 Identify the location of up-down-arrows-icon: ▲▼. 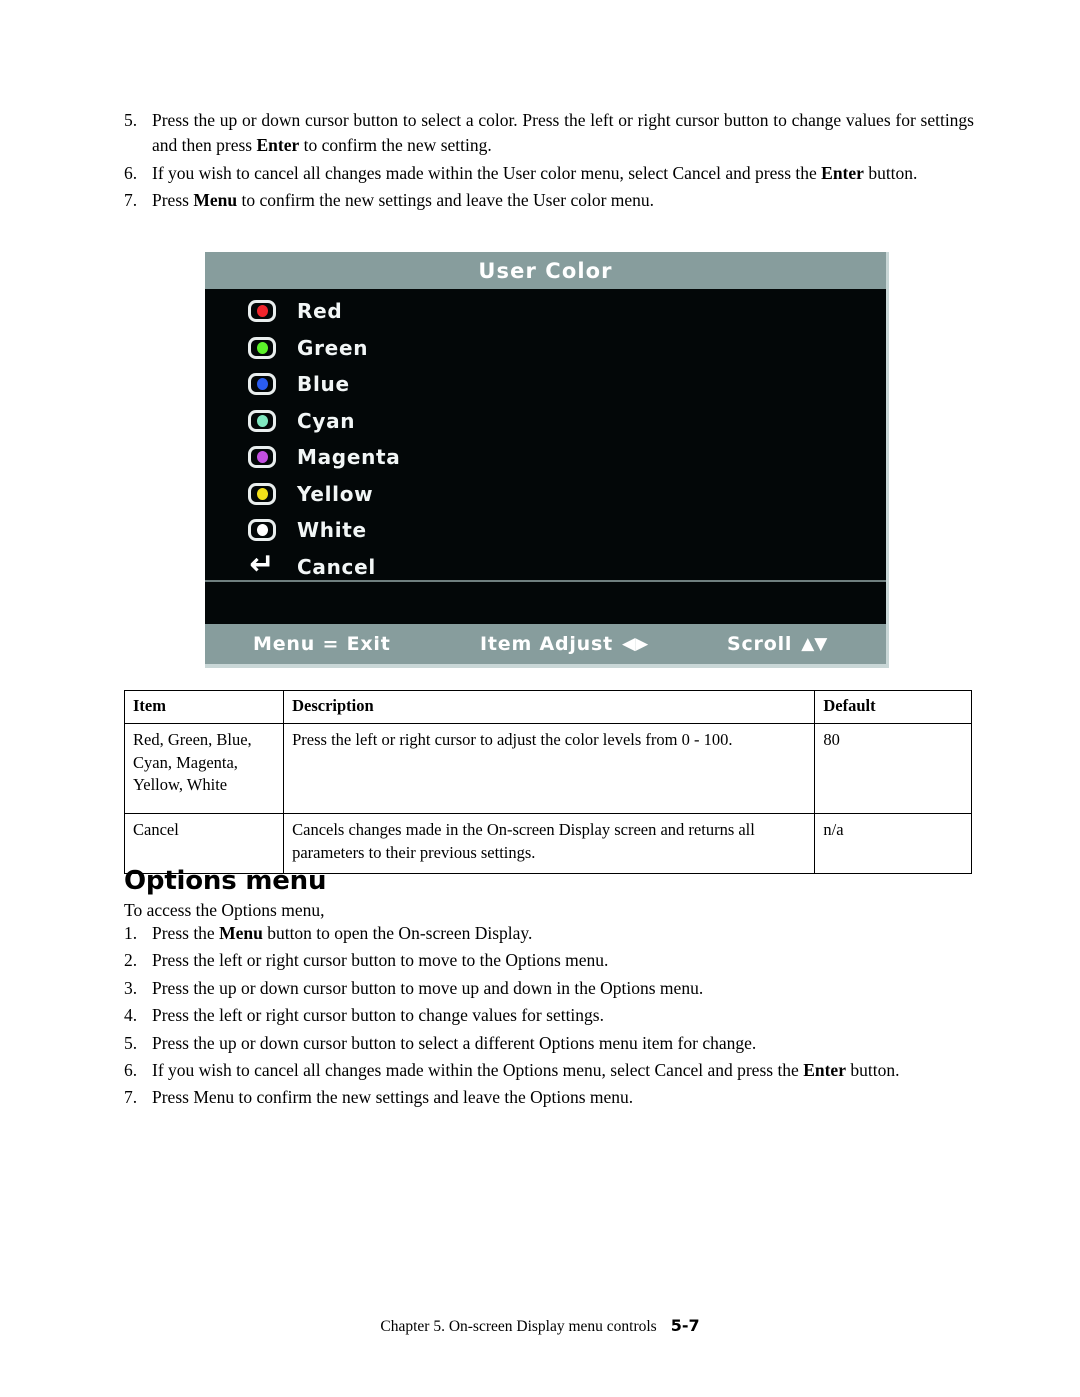
(814, 644).